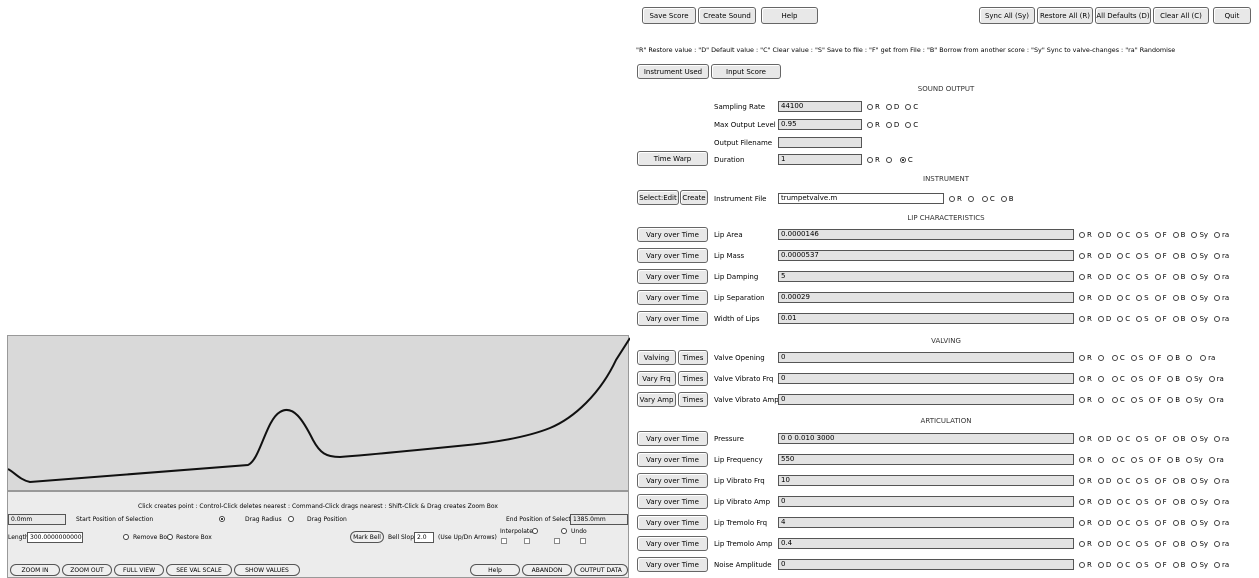  I want to click on drag-position-radio, so click(291, 519).